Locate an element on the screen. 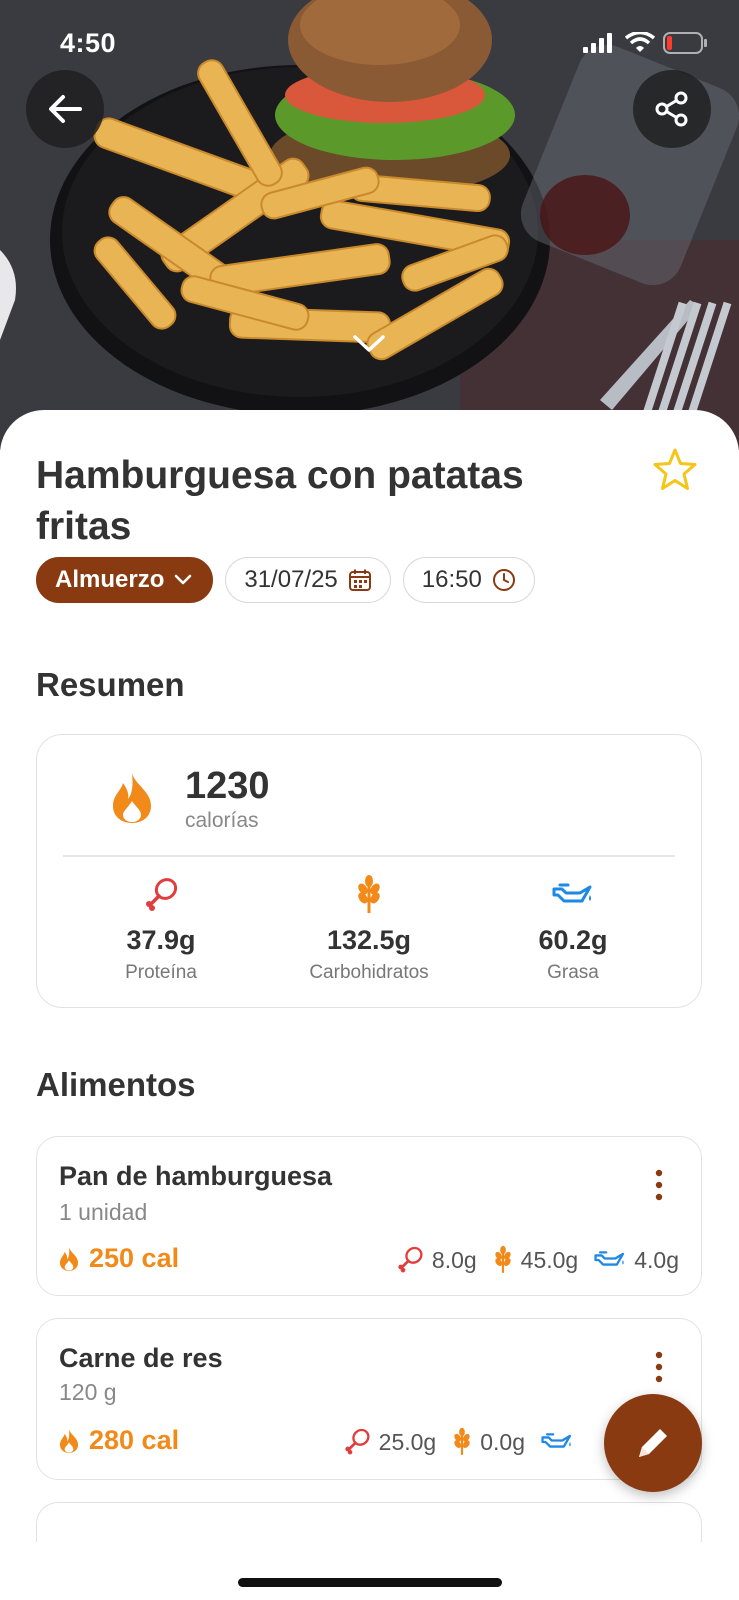 This screenshot has height=1600, width=739. back-button is located at coordinates (65, 109).